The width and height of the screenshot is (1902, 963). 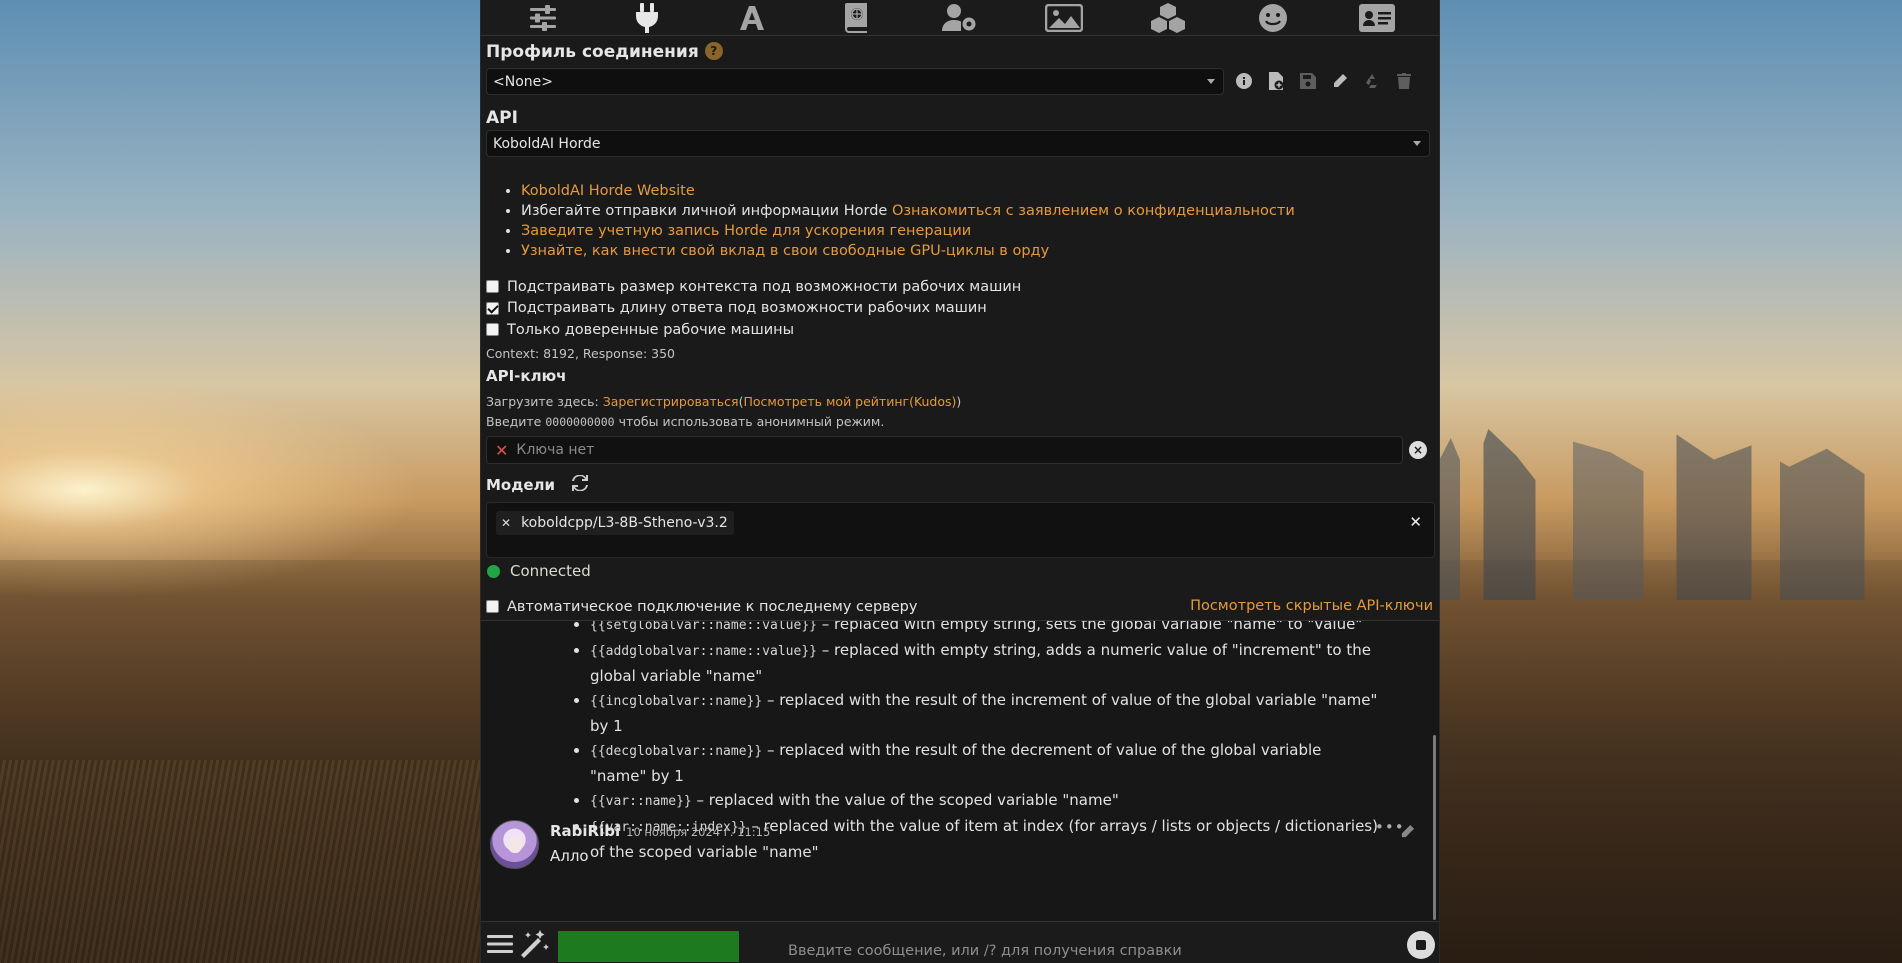 What do you see at coordinates (856, 18) in the screenshot?
I see `book-globe-icon` at bounding box center [856, 18].